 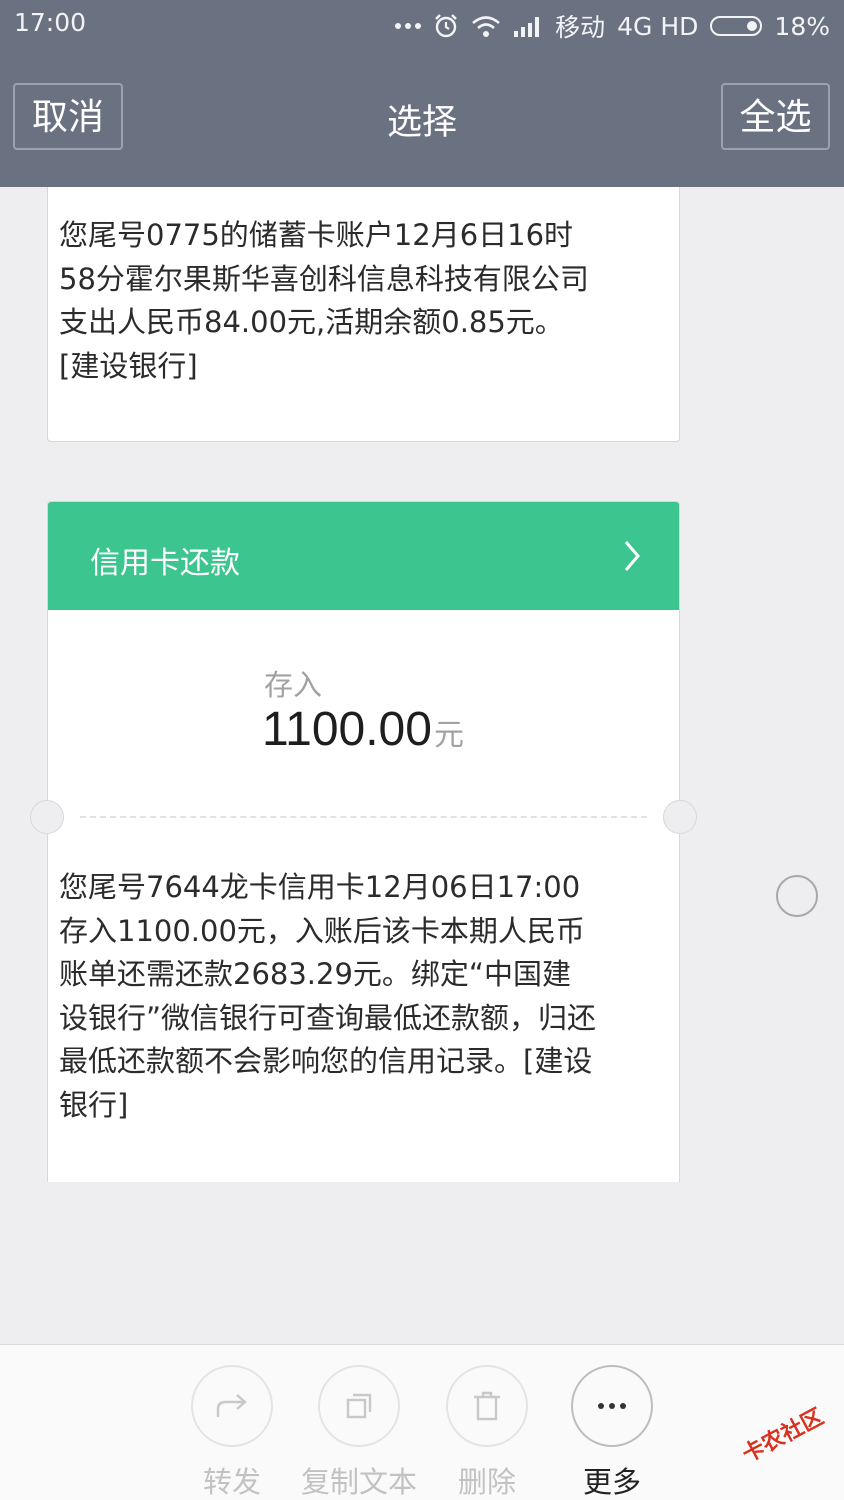 What do you see at coordinates (422, 93) in the screenshot?
I see `header: 17:00 移动 4G HD 18% 取消 选择 全选` at bounding box center [422, 93].